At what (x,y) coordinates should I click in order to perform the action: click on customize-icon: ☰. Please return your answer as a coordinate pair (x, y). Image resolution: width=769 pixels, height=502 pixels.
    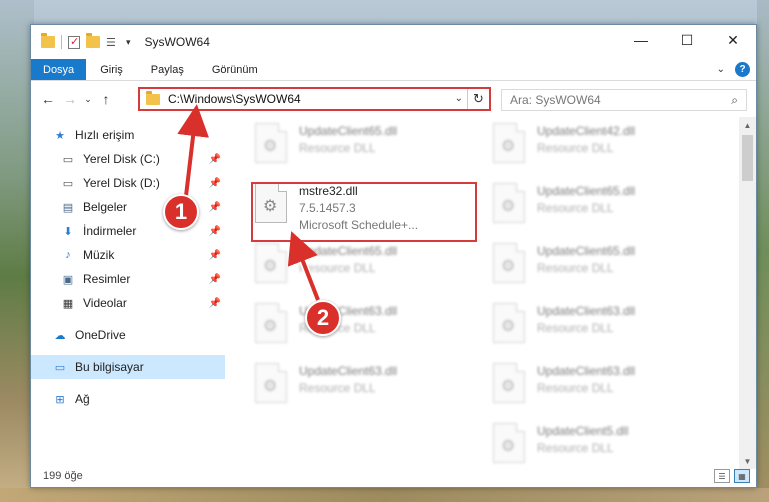
    Looking at the image, I should click on (113, 42).